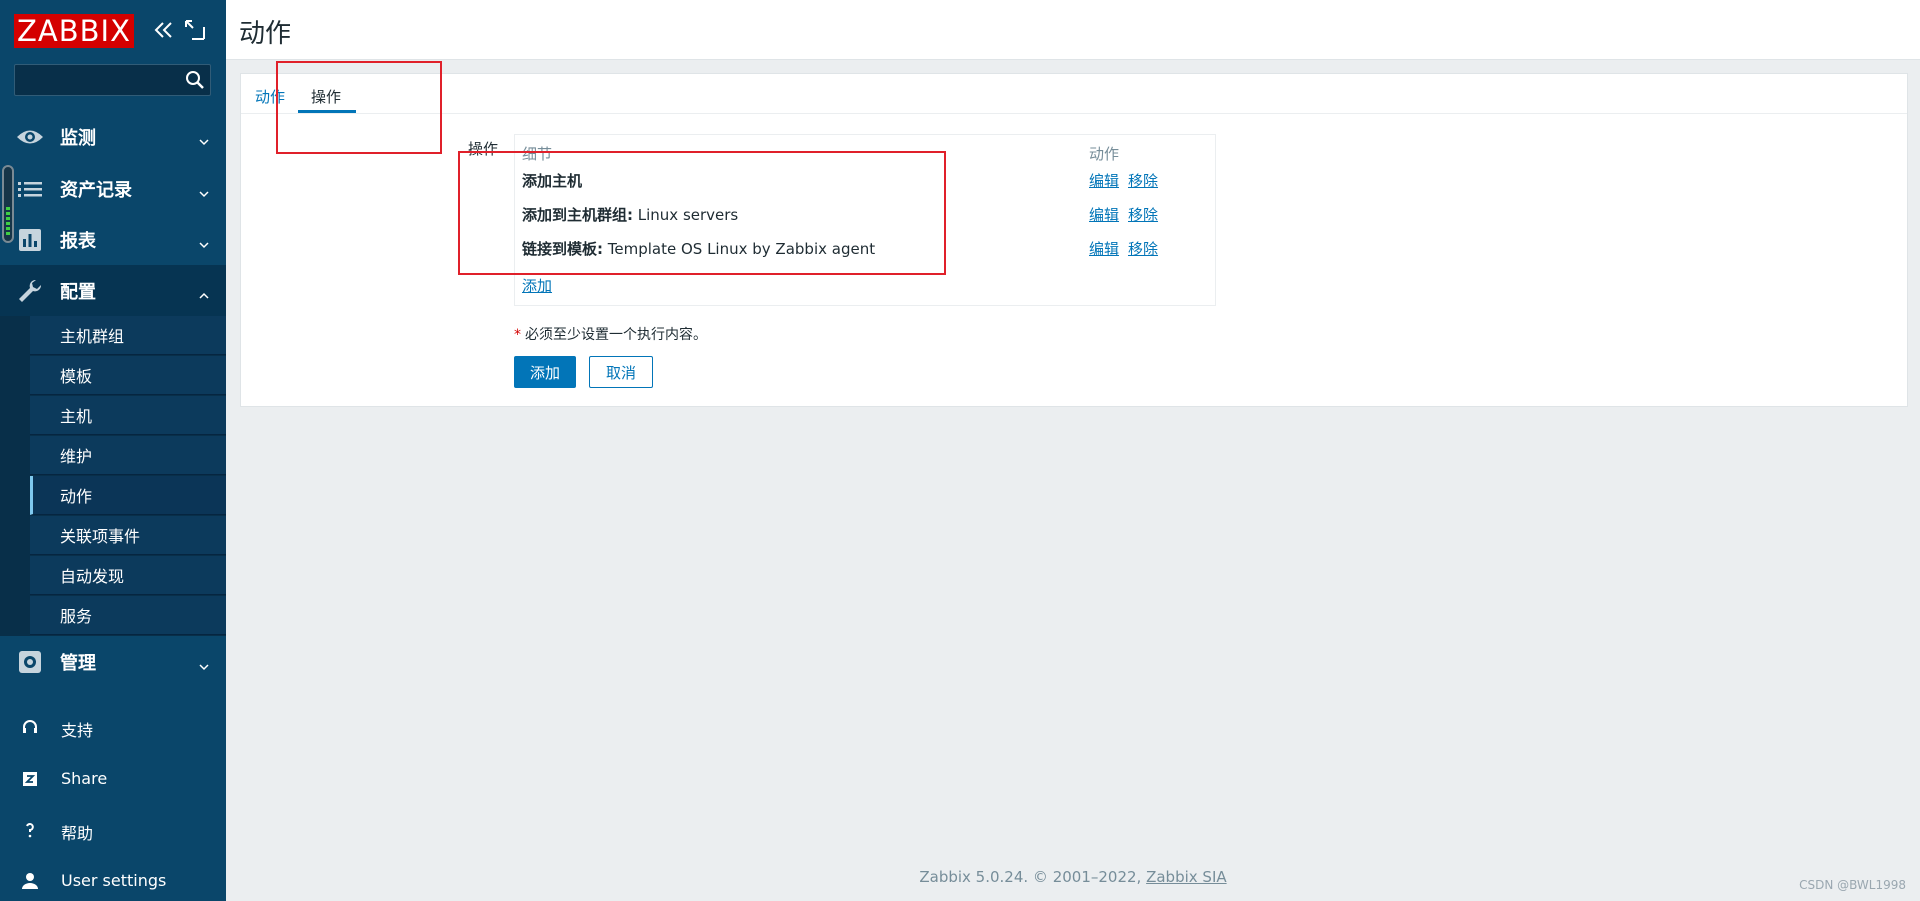  Describe the element at coordinates (30, 881) in the screenshot. I see `user-icon` at that location.